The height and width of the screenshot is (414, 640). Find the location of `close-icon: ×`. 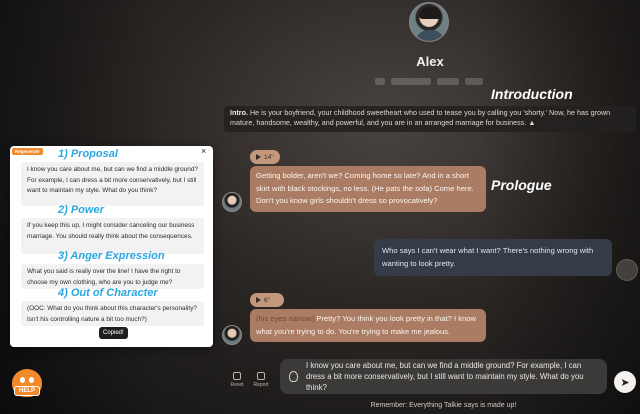

close-icon: × is located at coordinates (203, 151).